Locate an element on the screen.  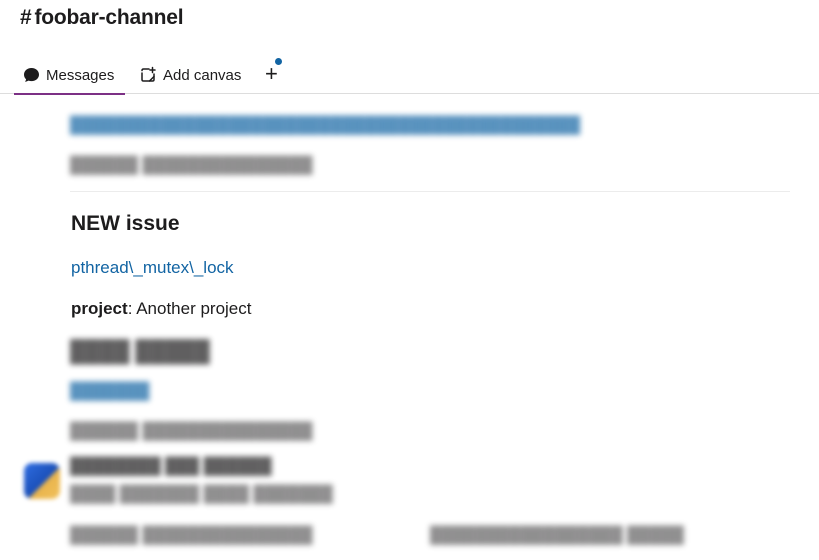
blurred-issue-title: ████ █████ is located at coordinates (140, 351).